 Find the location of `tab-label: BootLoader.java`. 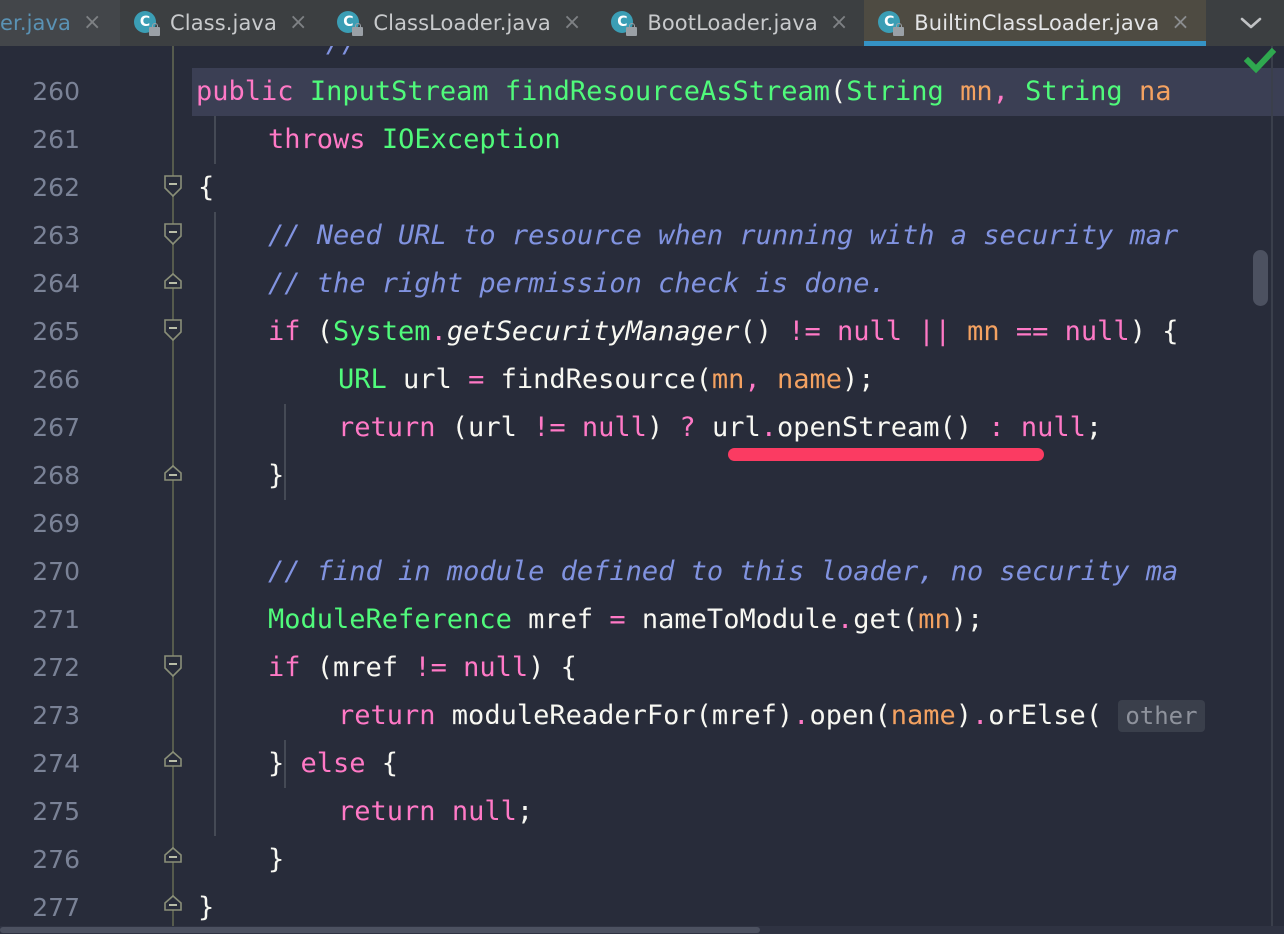

tab-label: BootLoader.java is located at coordinates (732, 23).